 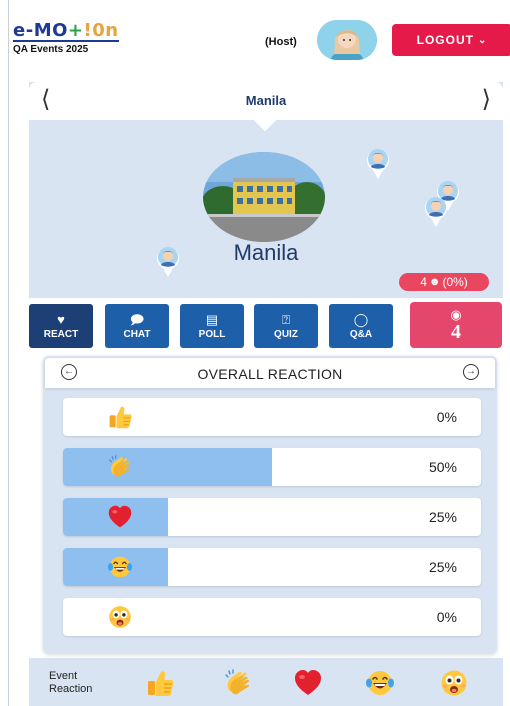 I want to click on react-label: REACT, so click(x=61, y=334).